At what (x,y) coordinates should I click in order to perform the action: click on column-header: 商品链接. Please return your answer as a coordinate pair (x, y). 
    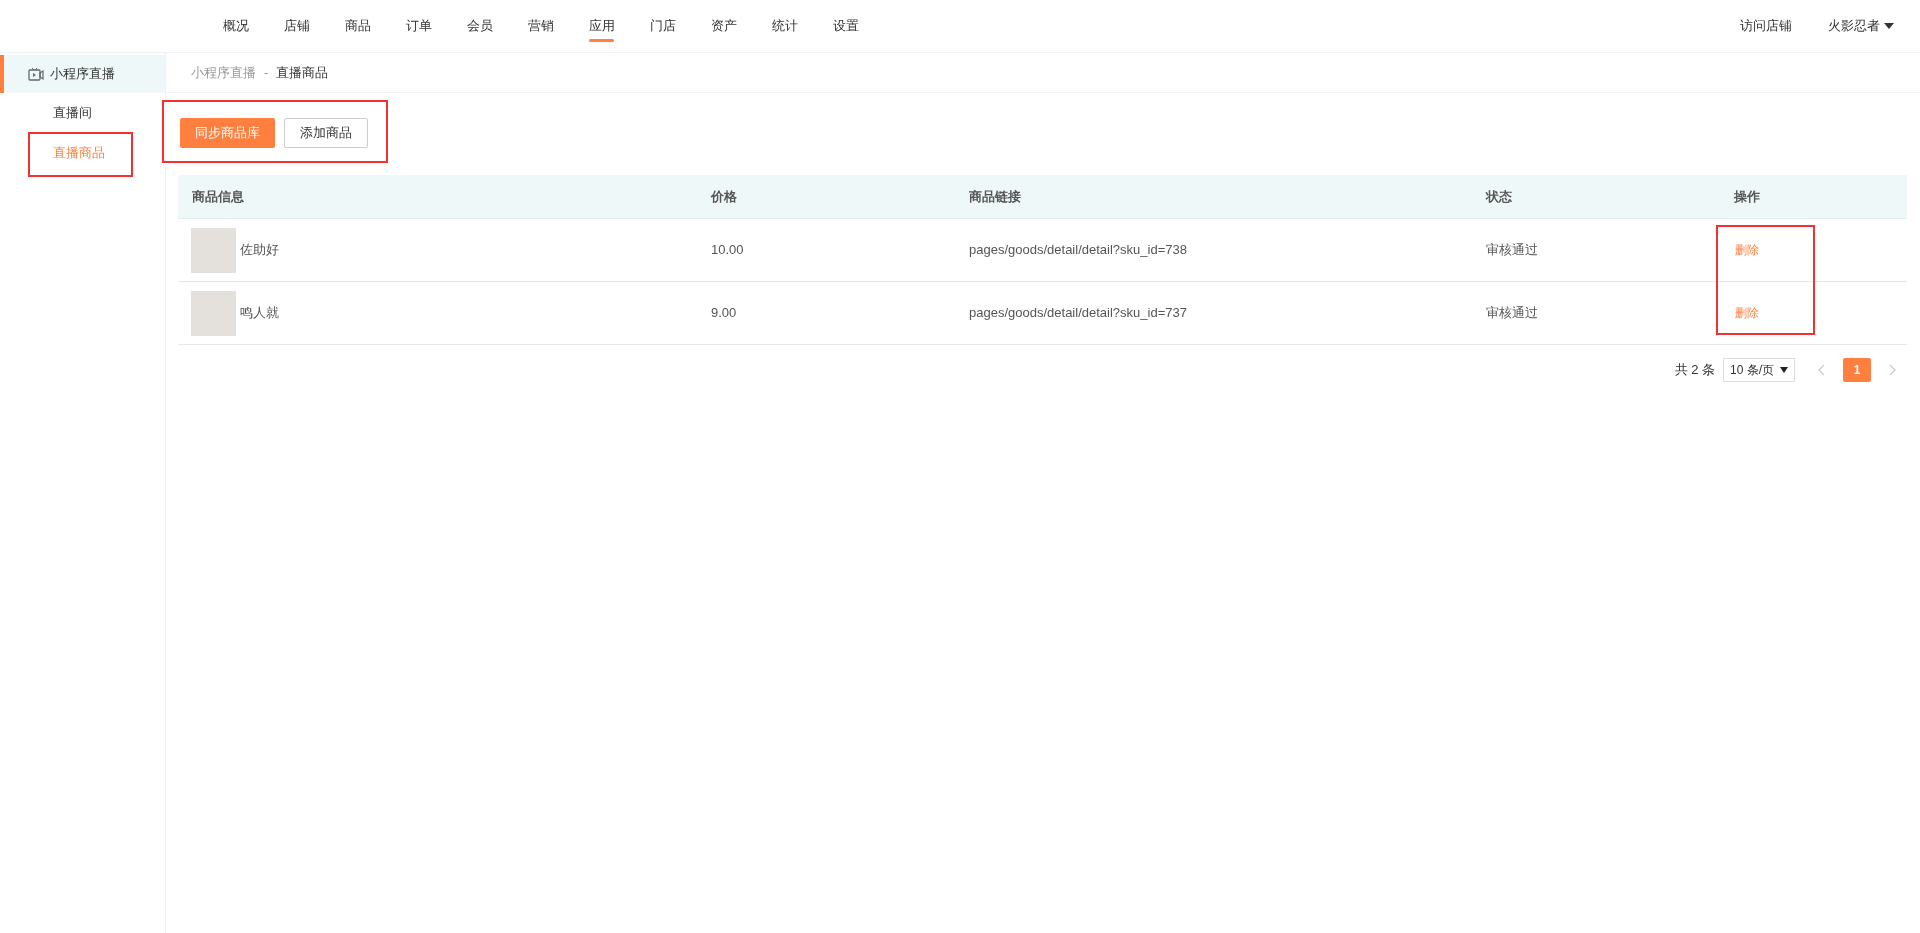
    Looking at the image, I should click on (995, 196).